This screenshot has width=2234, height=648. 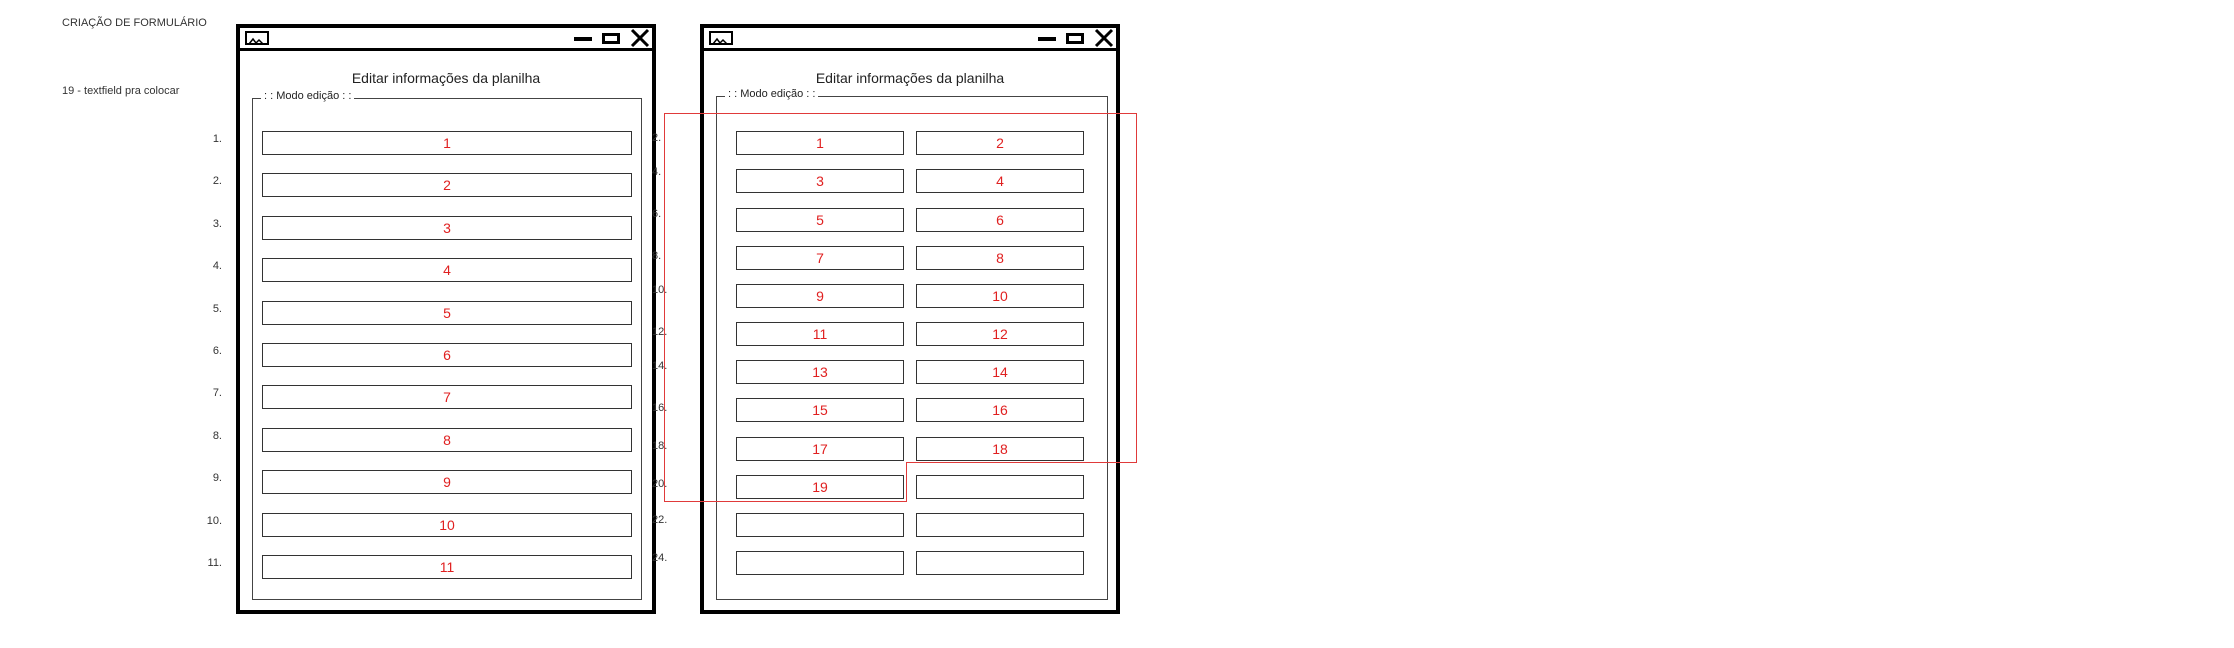 What do you see at coordinates (217, 139) in the screenshot?
I see `row-number-label: 1.` at bounding box center [217, 139].